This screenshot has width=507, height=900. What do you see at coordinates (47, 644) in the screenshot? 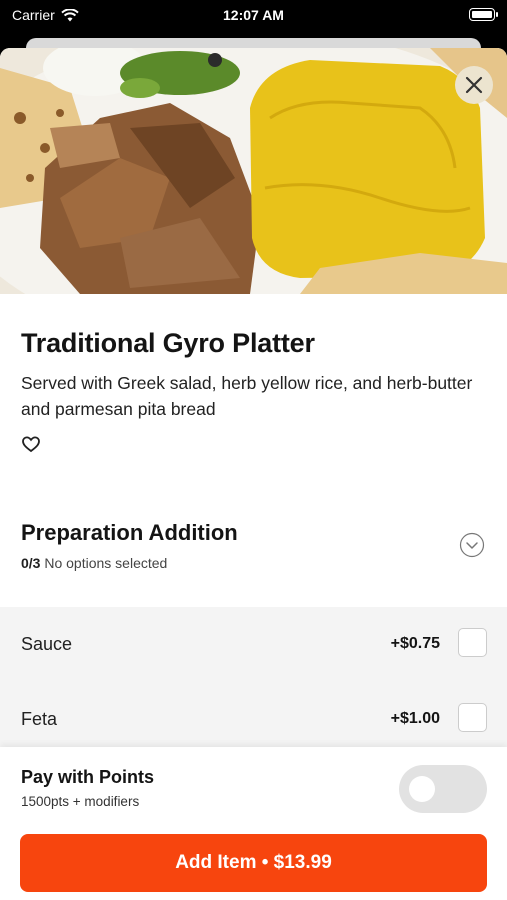
I see `option-name: Sauce` at bounding box center [47, 644].